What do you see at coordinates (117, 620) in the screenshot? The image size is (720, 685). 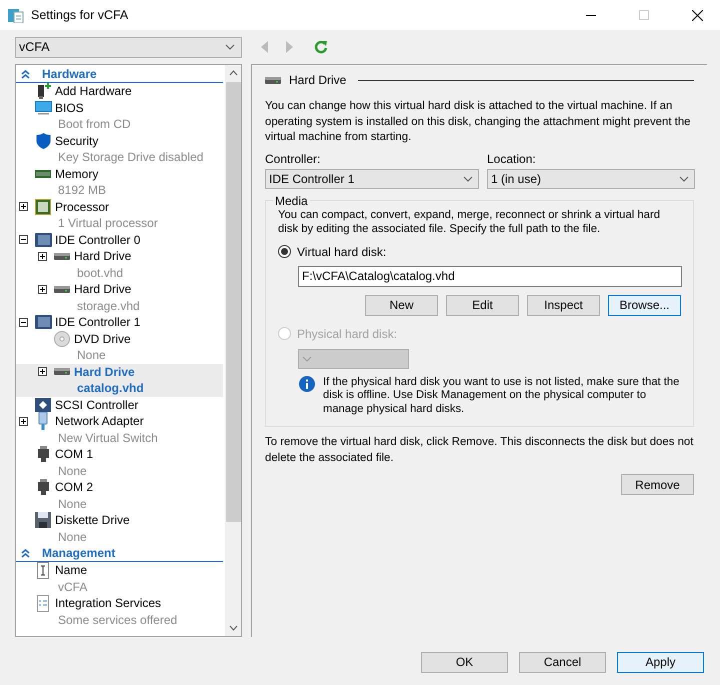 I see `tree-item-detail: Some services offered` at bounding box center [117, 620].